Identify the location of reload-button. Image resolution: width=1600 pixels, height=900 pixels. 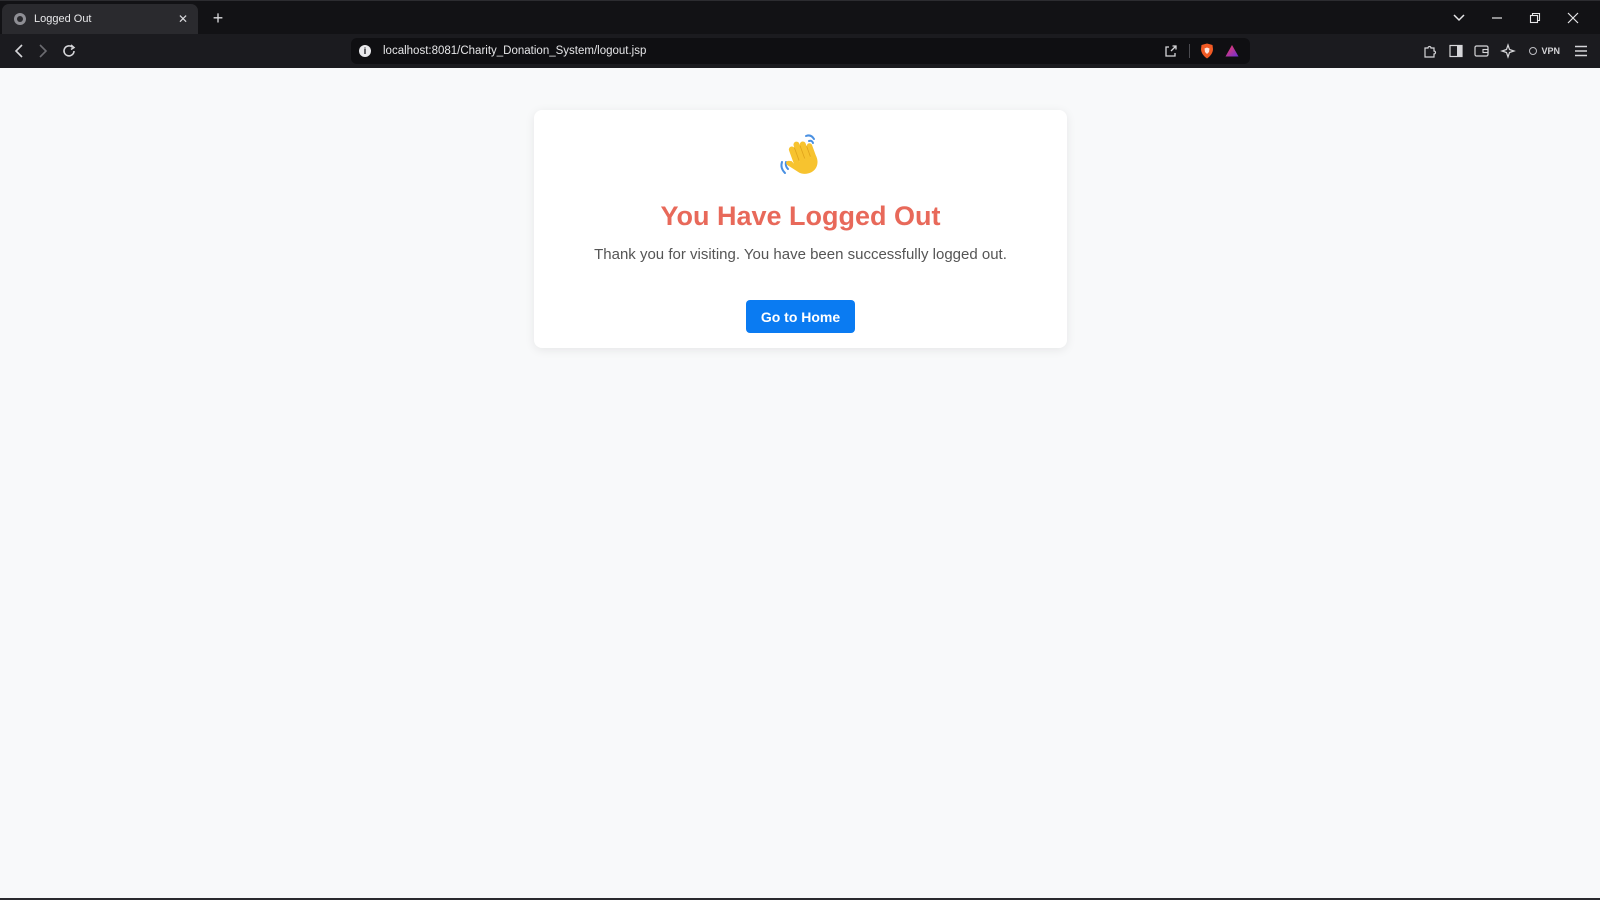
(69, 51).